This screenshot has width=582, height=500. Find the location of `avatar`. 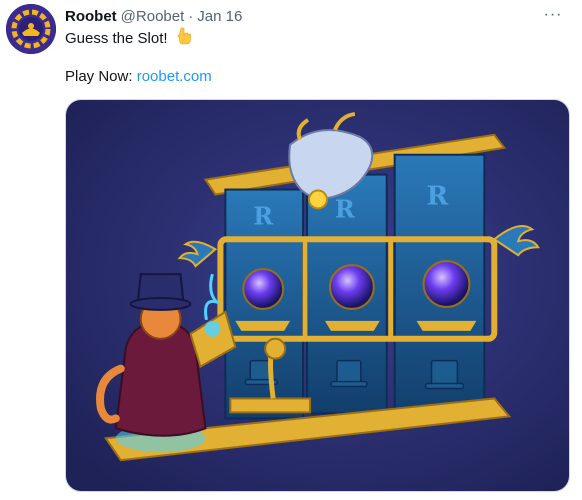

avatar is located at coordinates (31, 29).